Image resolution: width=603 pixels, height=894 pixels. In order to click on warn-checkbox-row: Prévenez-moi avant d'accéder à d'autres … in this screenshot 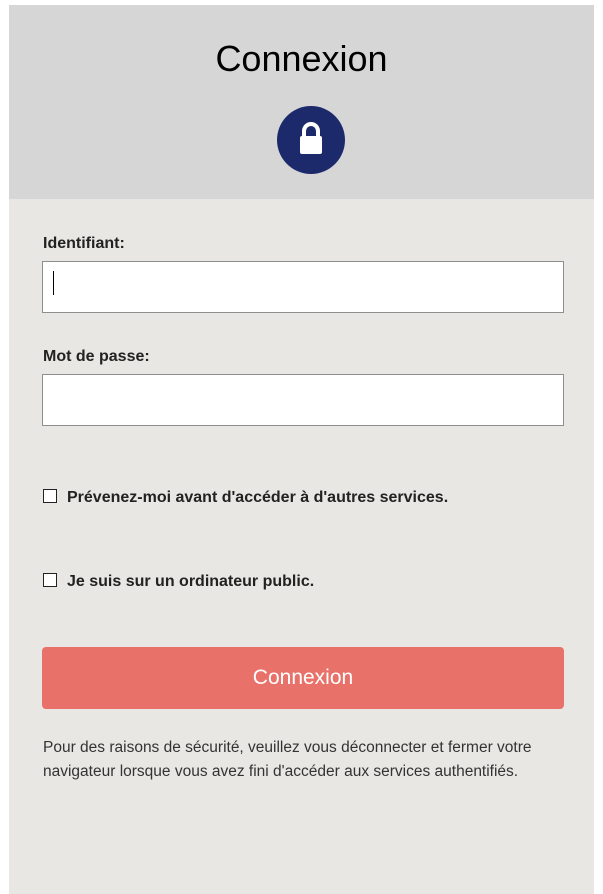, I will do `click(278, 498)`.